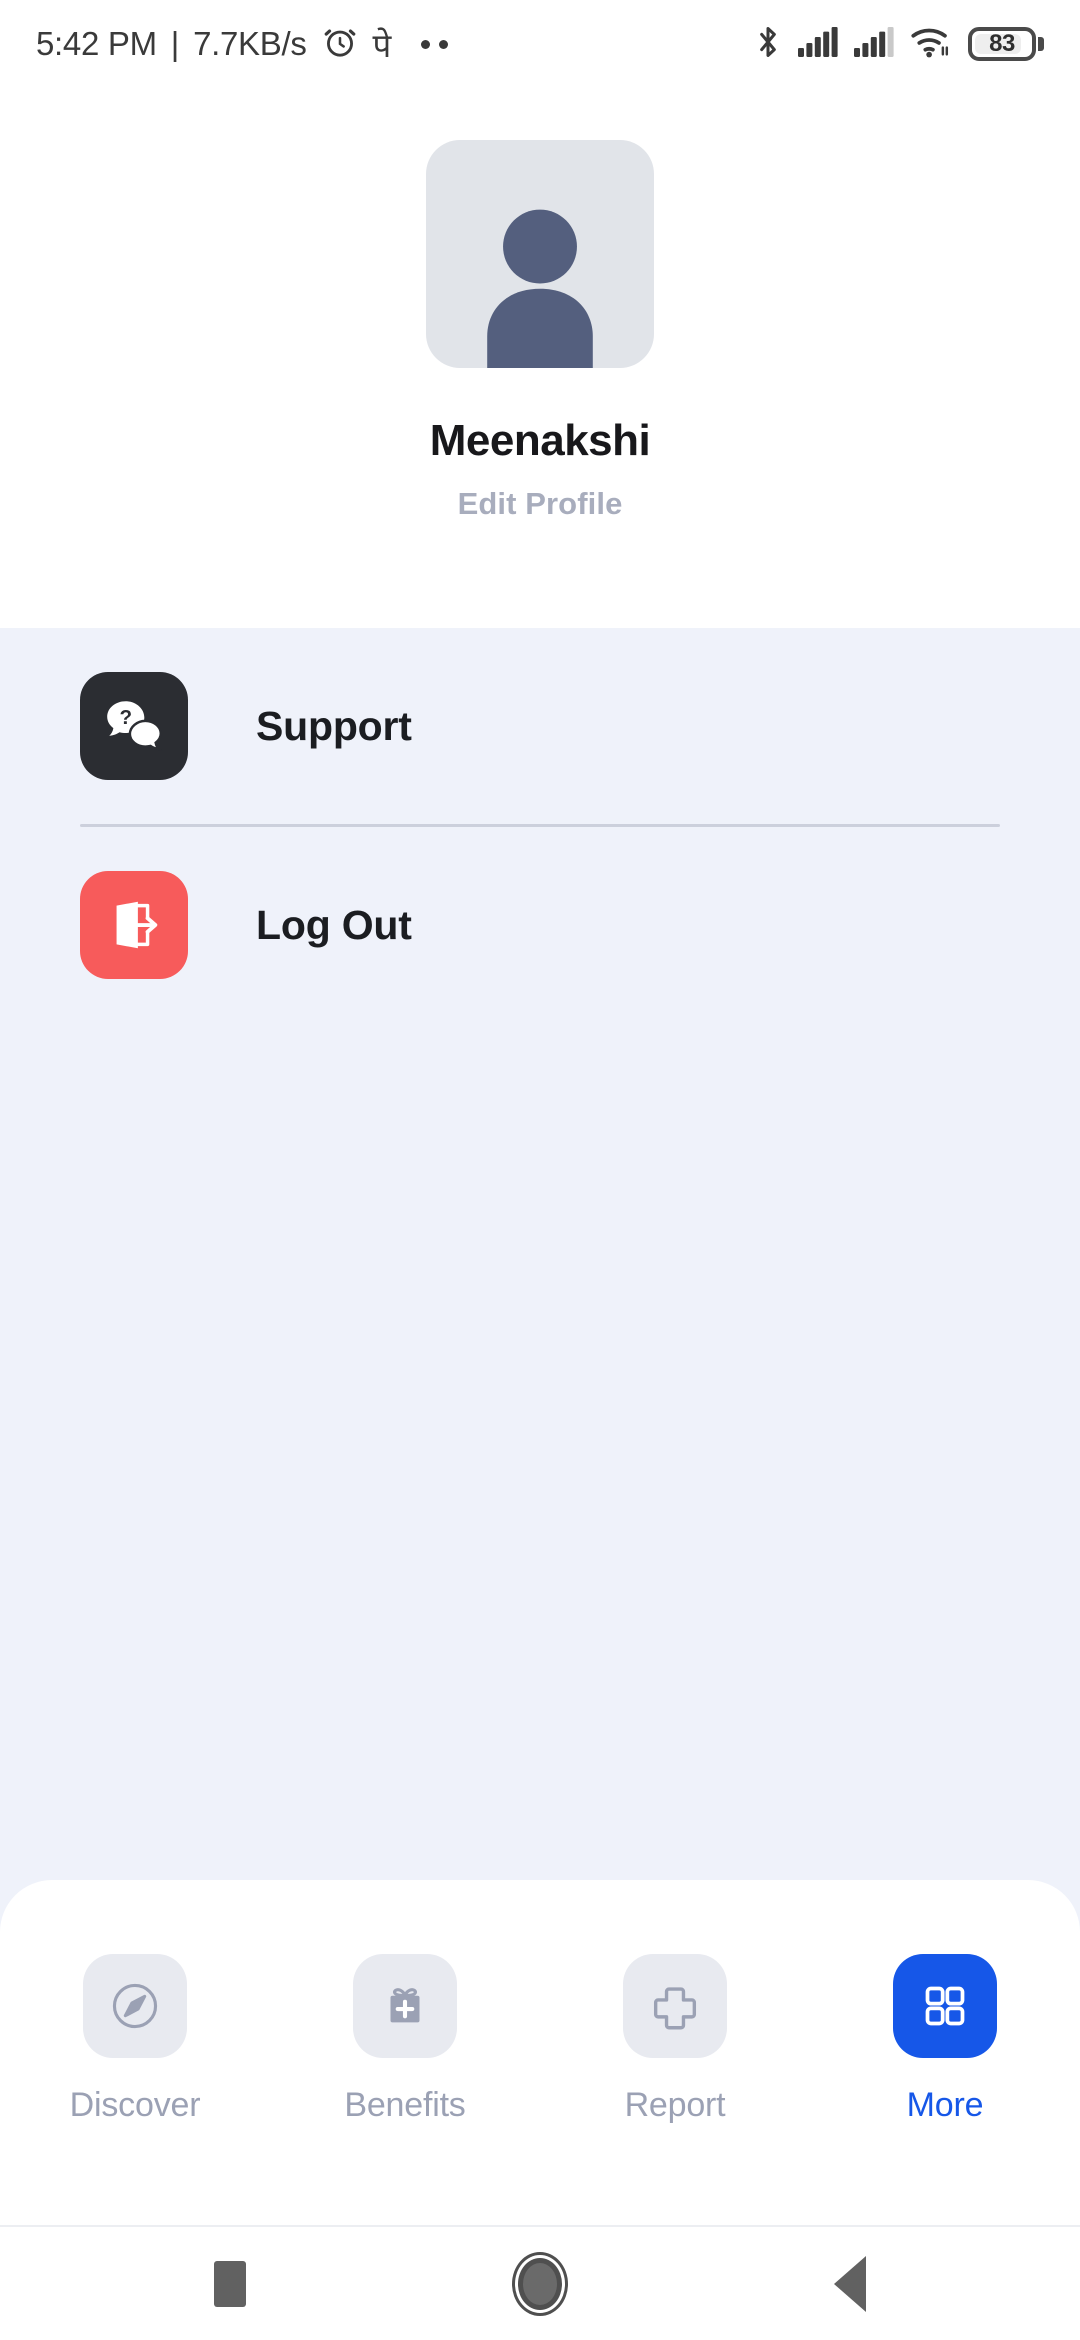  Describe the element at coordinates (945, 2105) in the screenshot. I see `nav-item-label: More` at that location.